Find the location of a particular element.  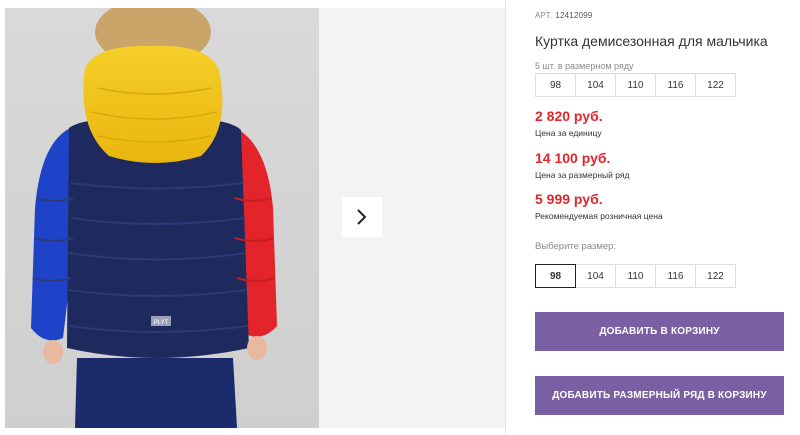

choose-size-label: Выберите размер: is located at coordinates (576, 246).